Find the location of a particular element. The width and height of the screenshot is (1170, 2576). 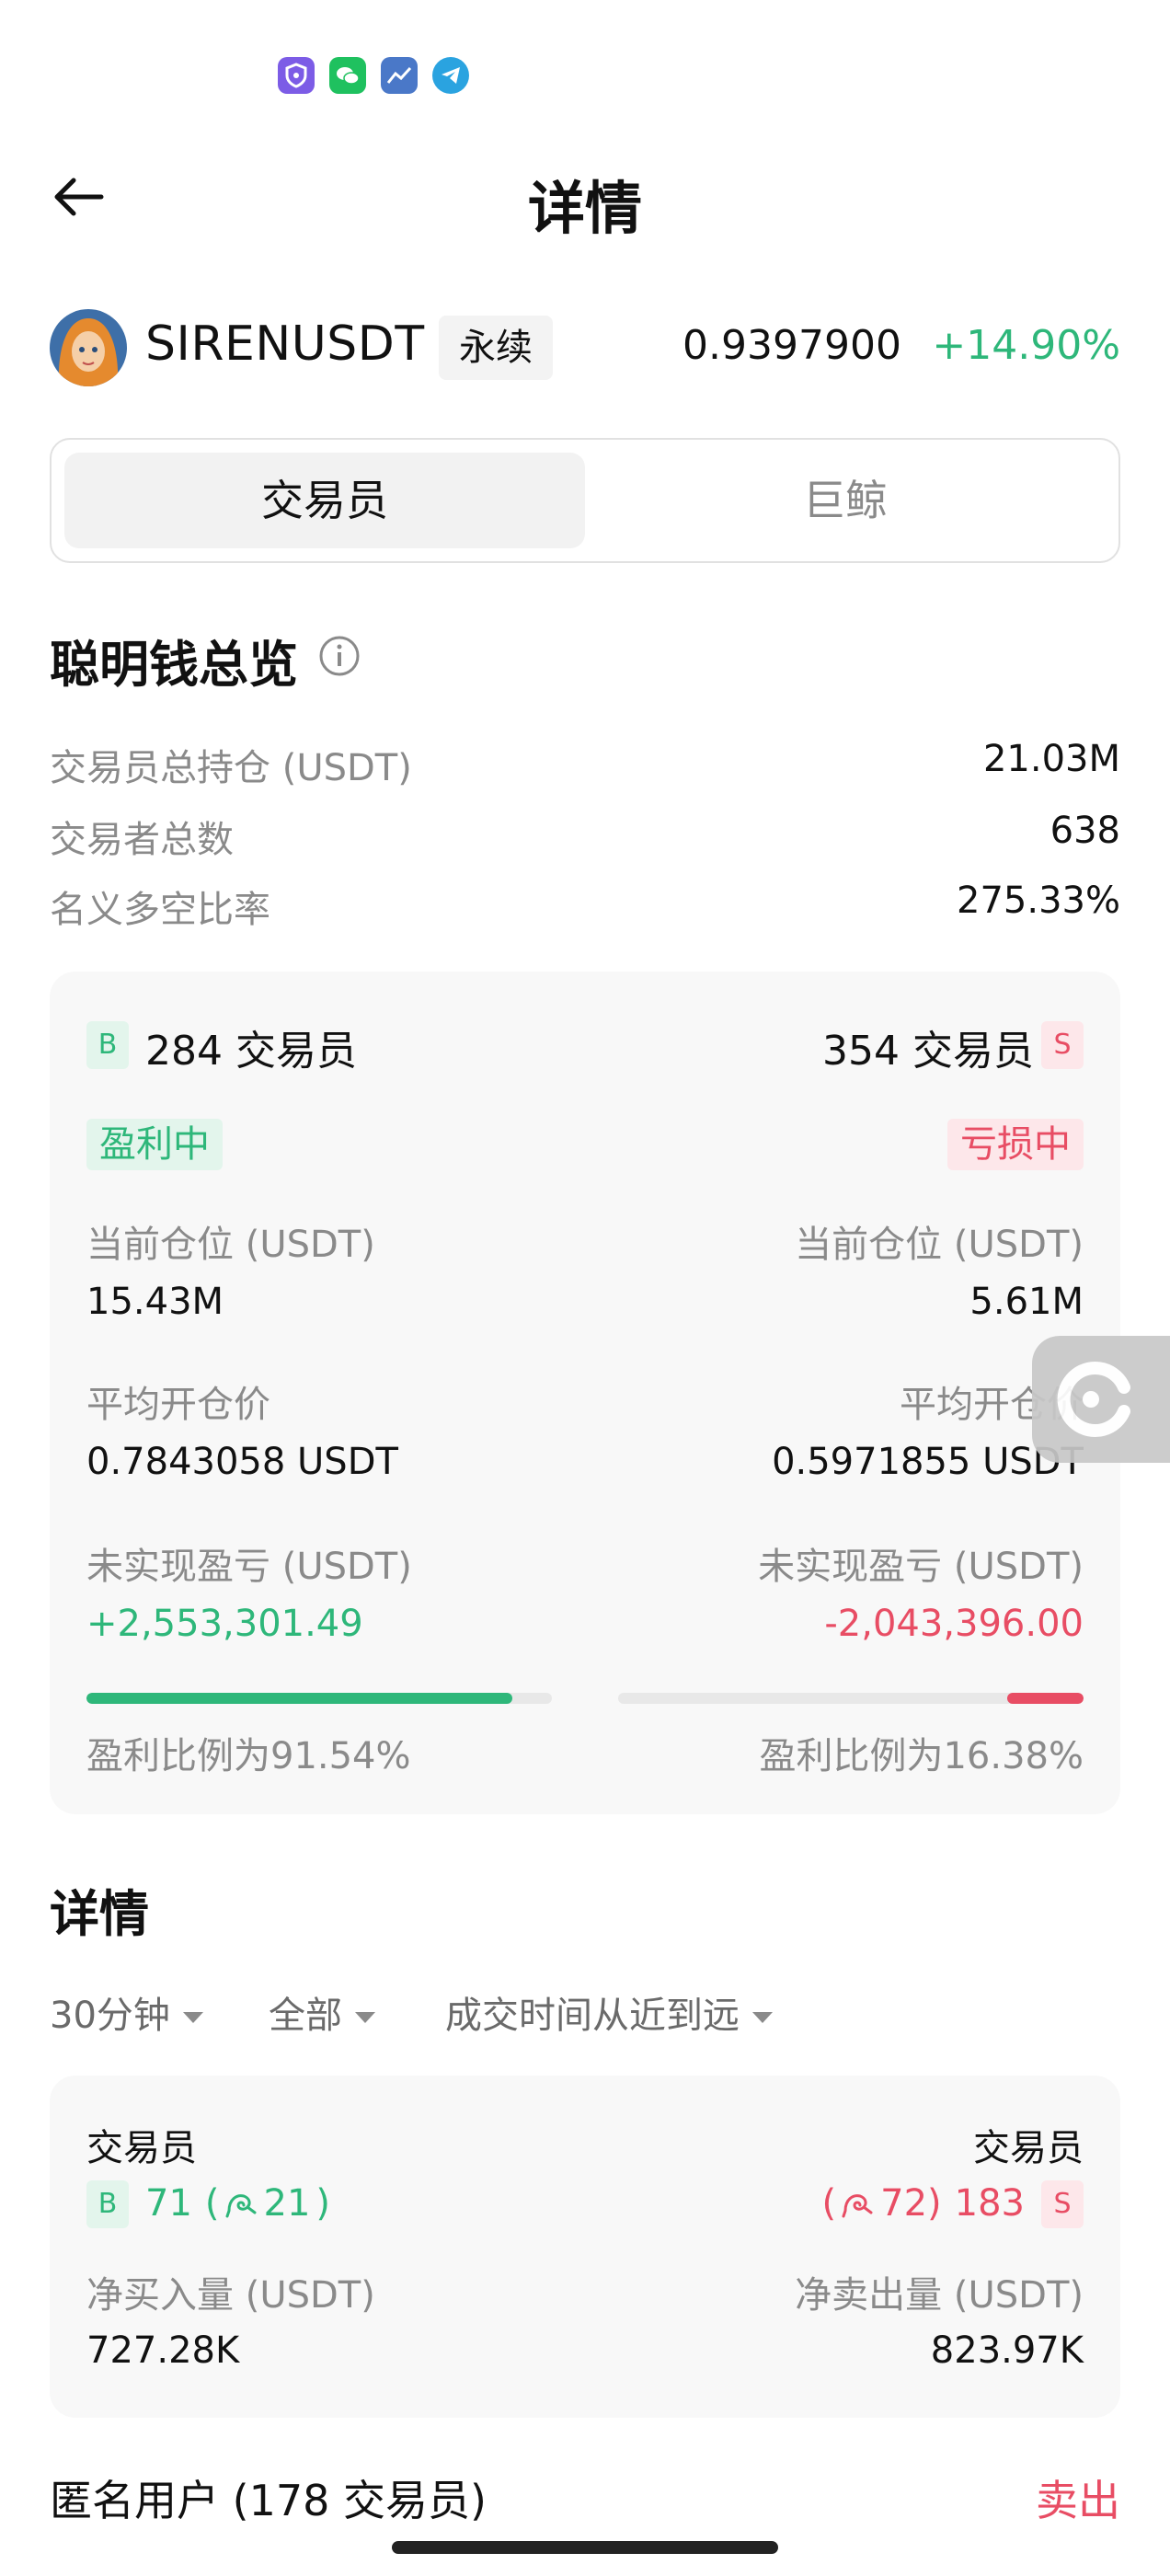

buy-position-label: 当前仓位 (USDT) is located at coordinates (230, 1245).